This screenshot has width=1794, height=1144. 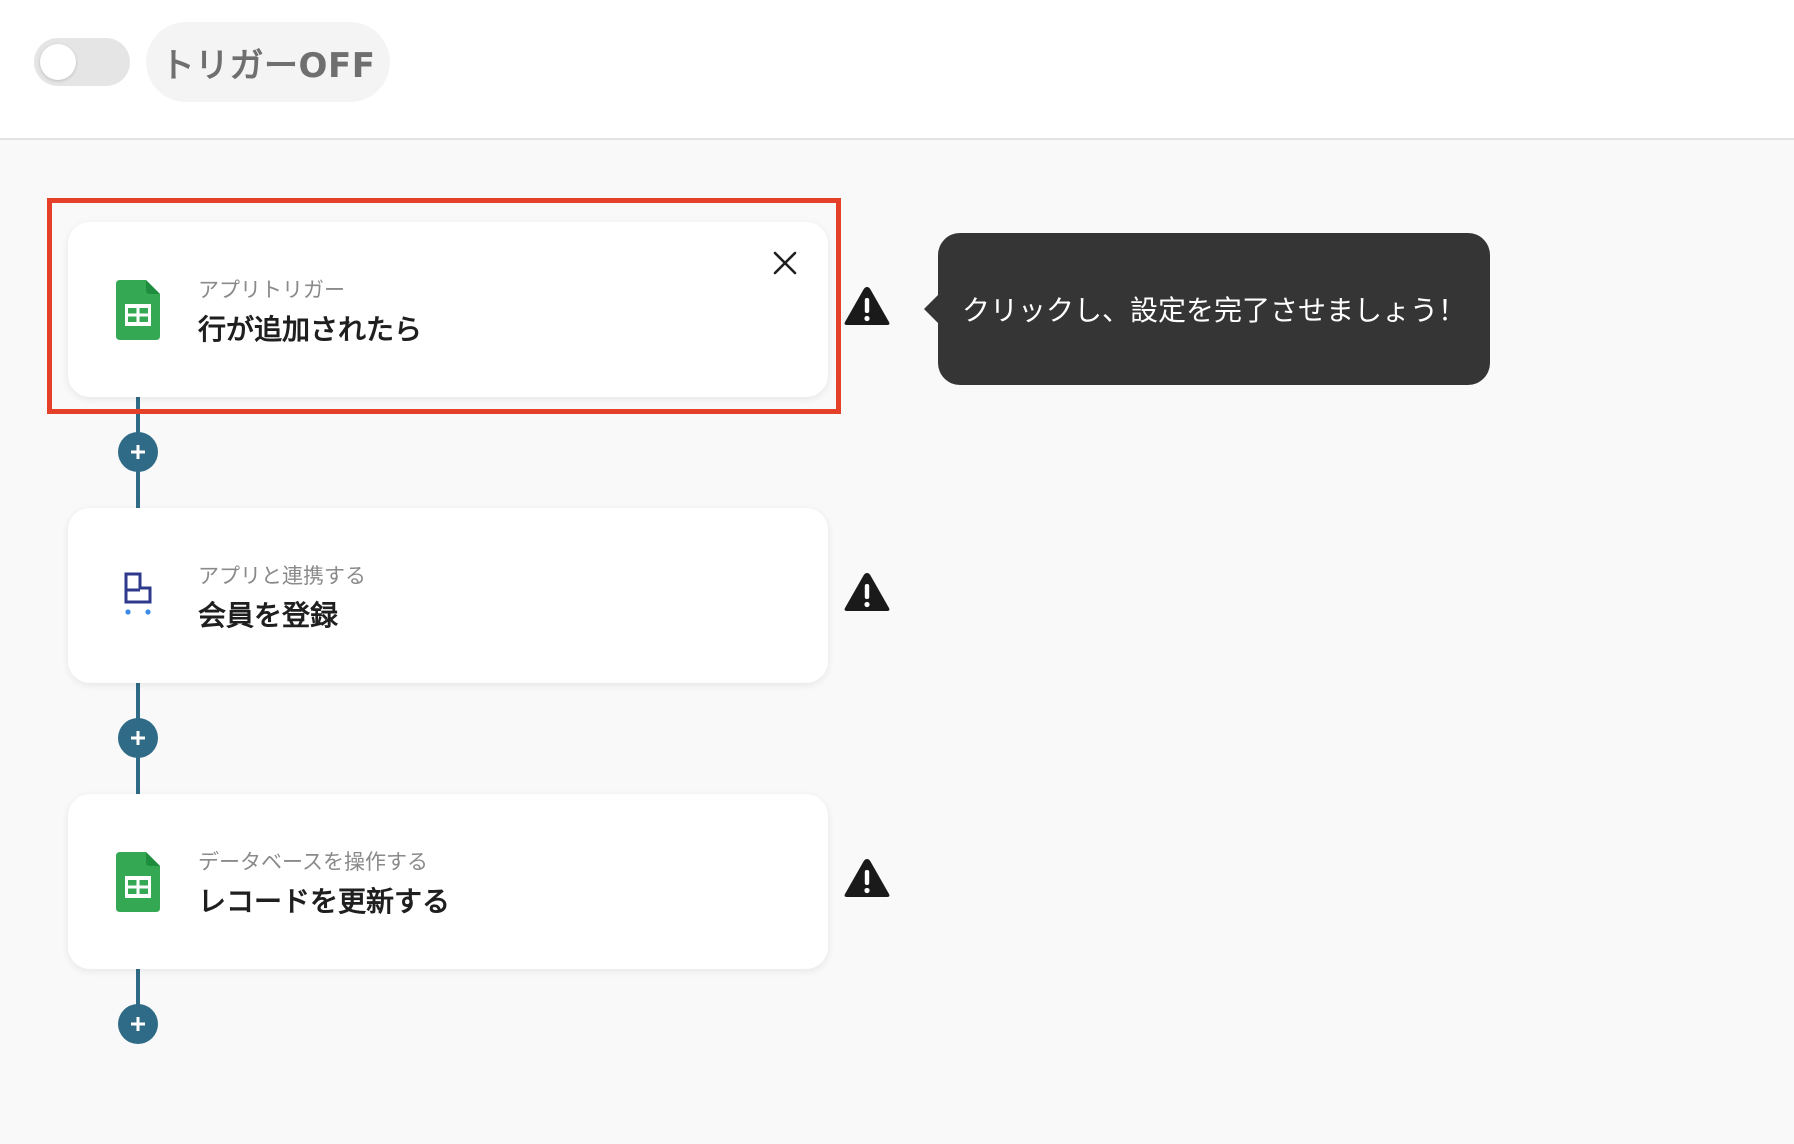 I want to click on flow-step-card-database: データベースを操作する レコードを更新する, so click(x=448, y=881).